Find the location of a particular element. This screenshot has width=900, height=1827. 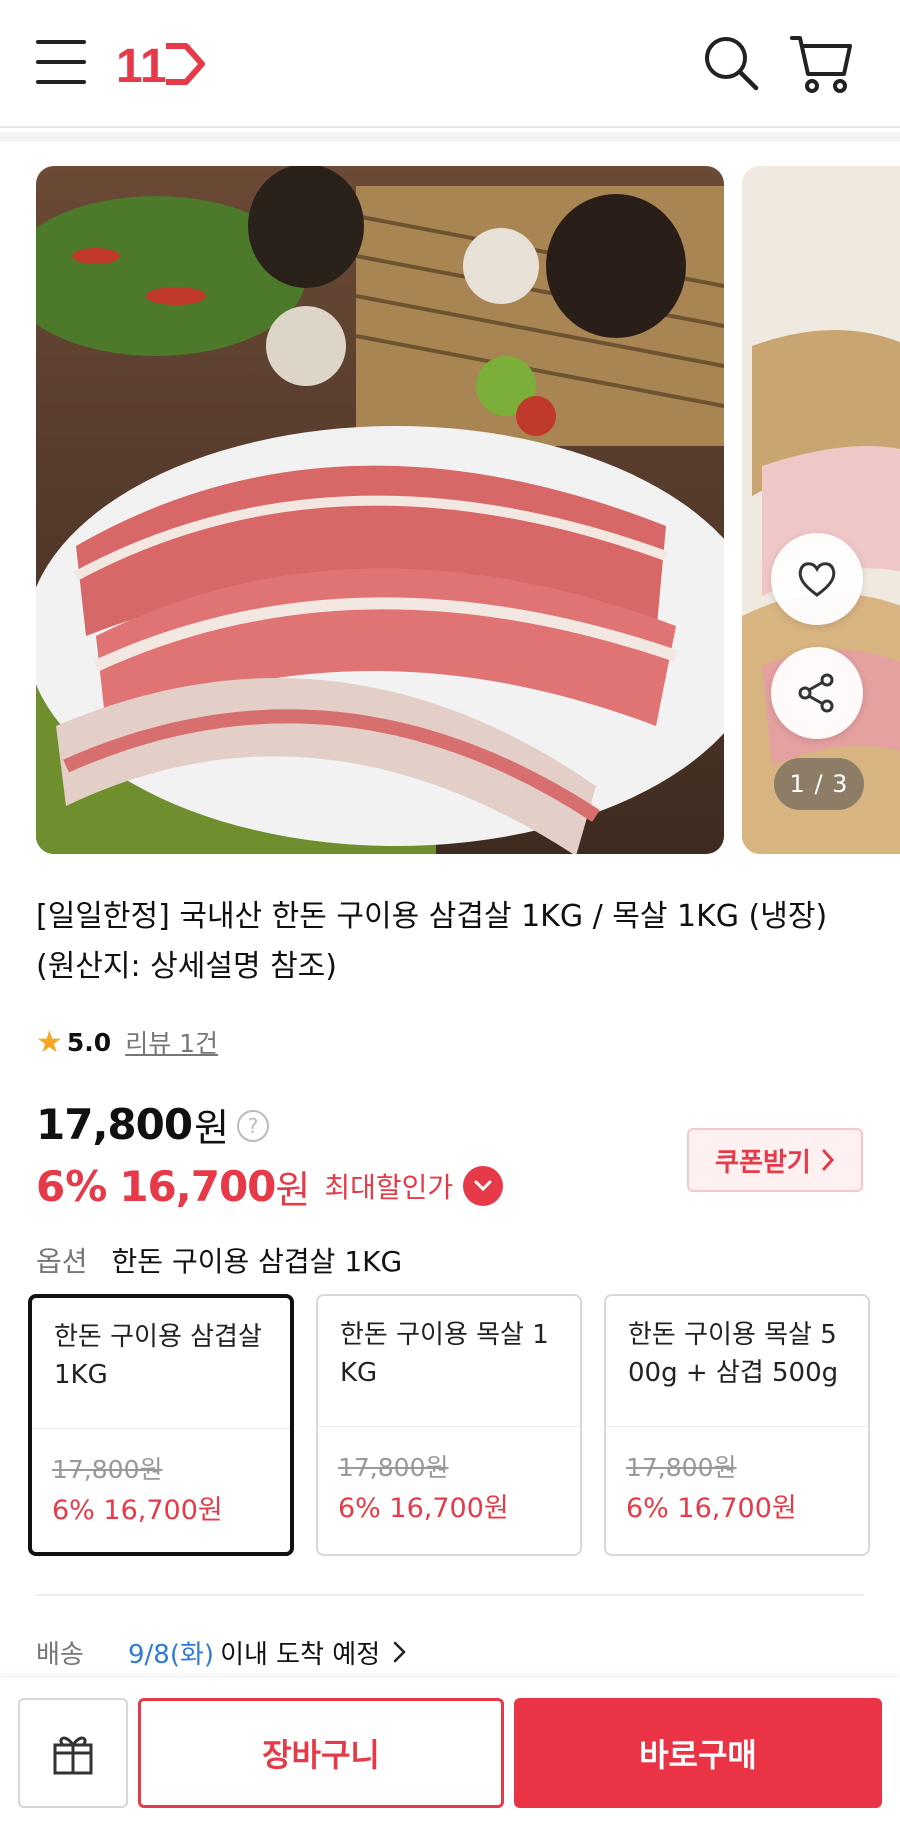

rating-row: ★ 5.0 리뷰 1건 is located at coordinates (127, 1042).